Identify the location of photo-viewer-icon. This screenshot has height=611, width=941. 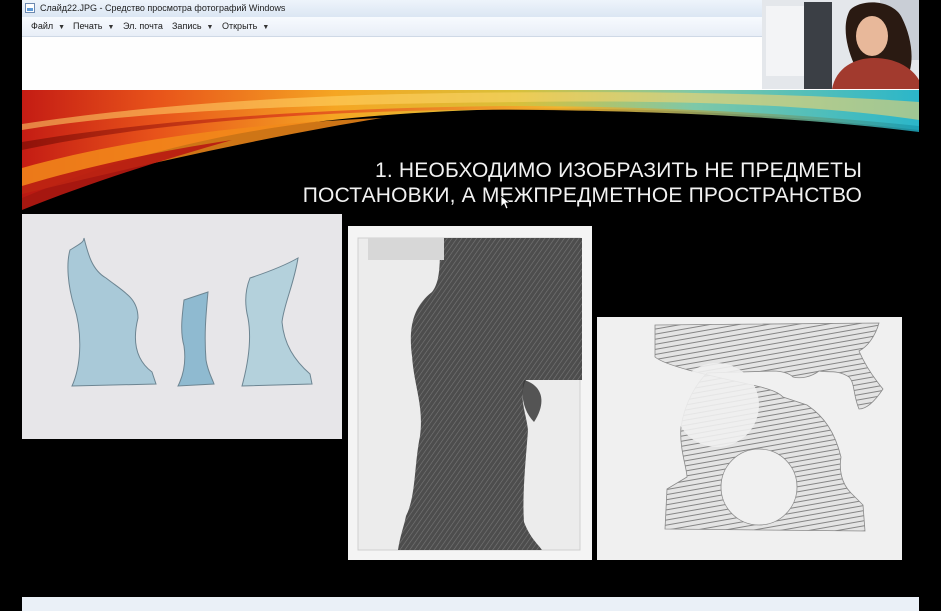
(30, 8).